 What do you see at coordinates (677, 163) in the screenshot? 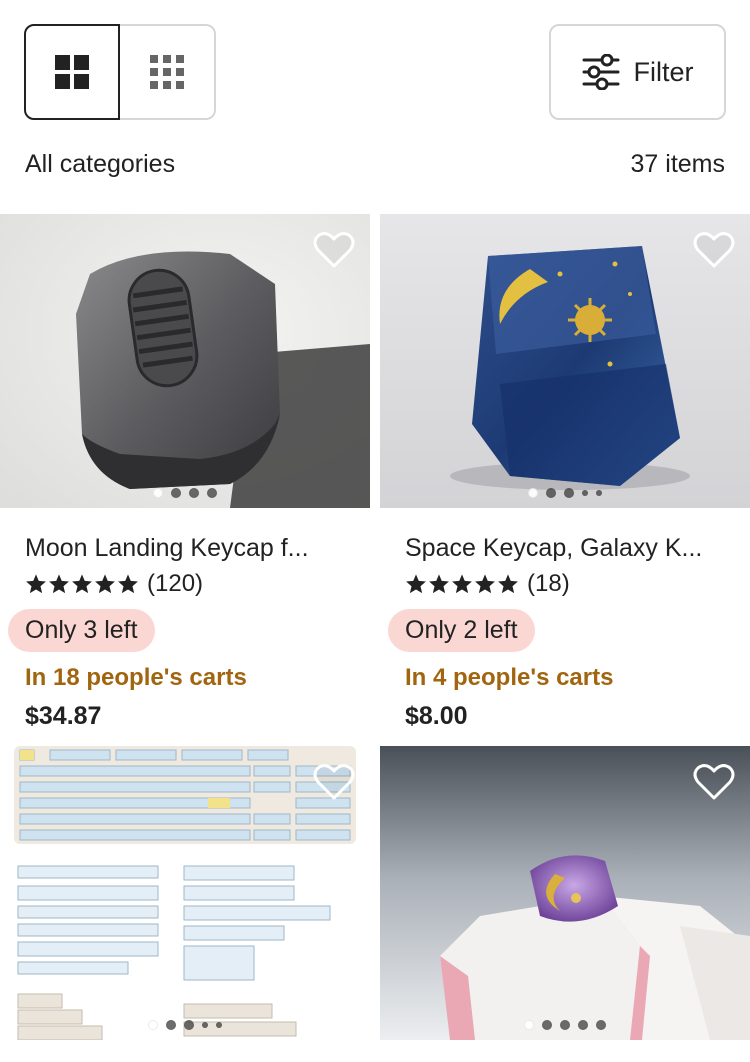
I see `item-count: 37 items` at bounding box center [677, 163].